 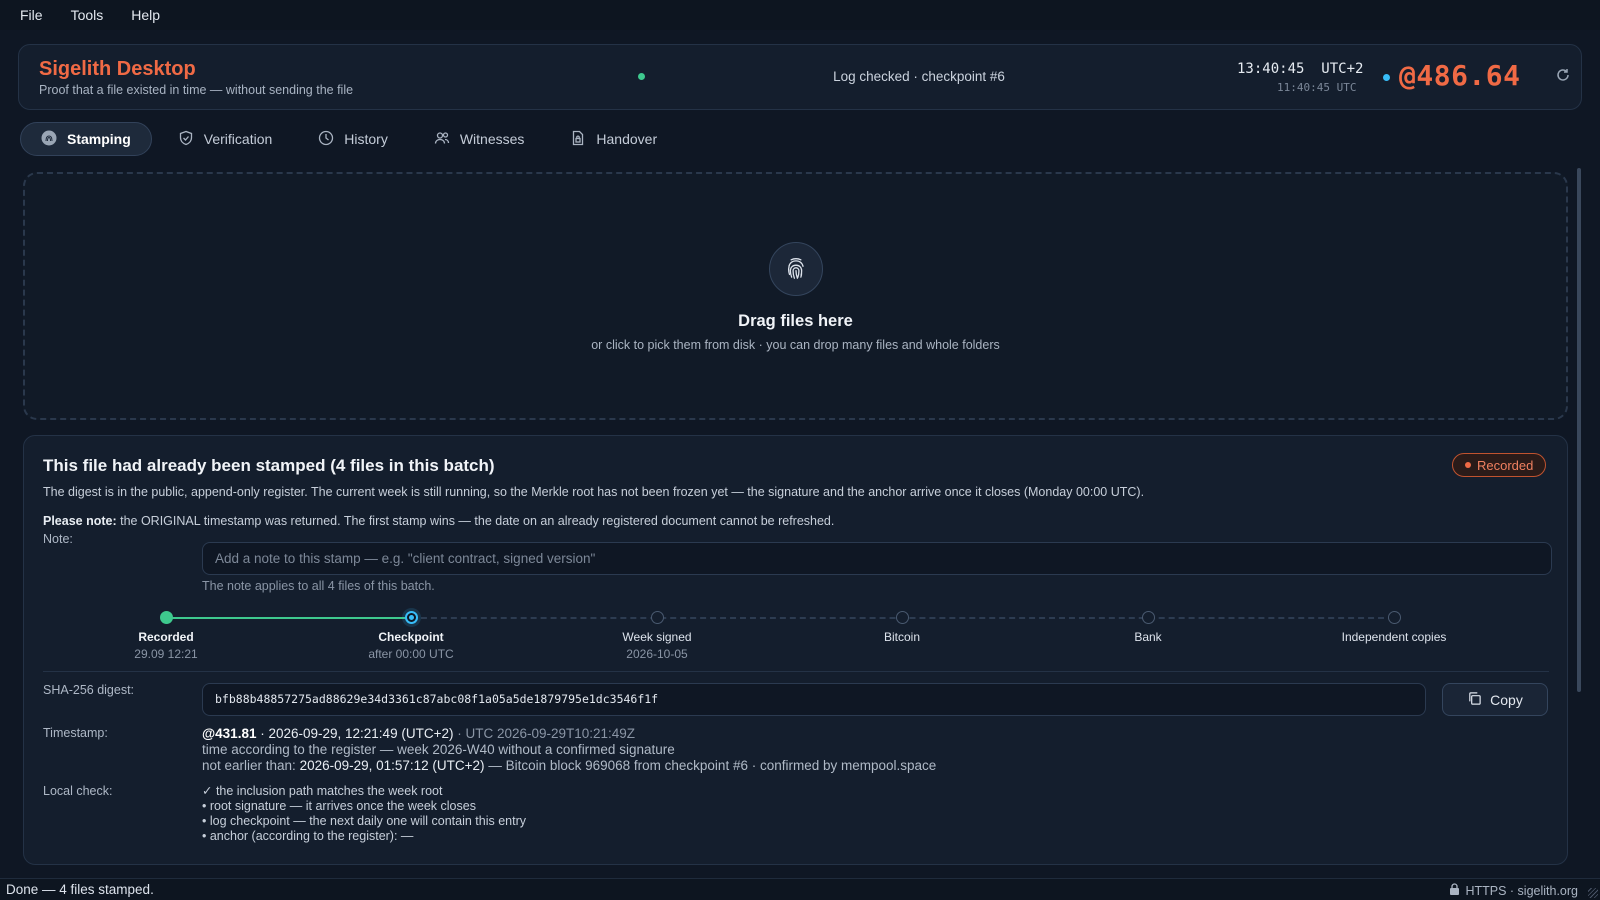 I want to click on log-status-dot, so click(x=641, y=76).